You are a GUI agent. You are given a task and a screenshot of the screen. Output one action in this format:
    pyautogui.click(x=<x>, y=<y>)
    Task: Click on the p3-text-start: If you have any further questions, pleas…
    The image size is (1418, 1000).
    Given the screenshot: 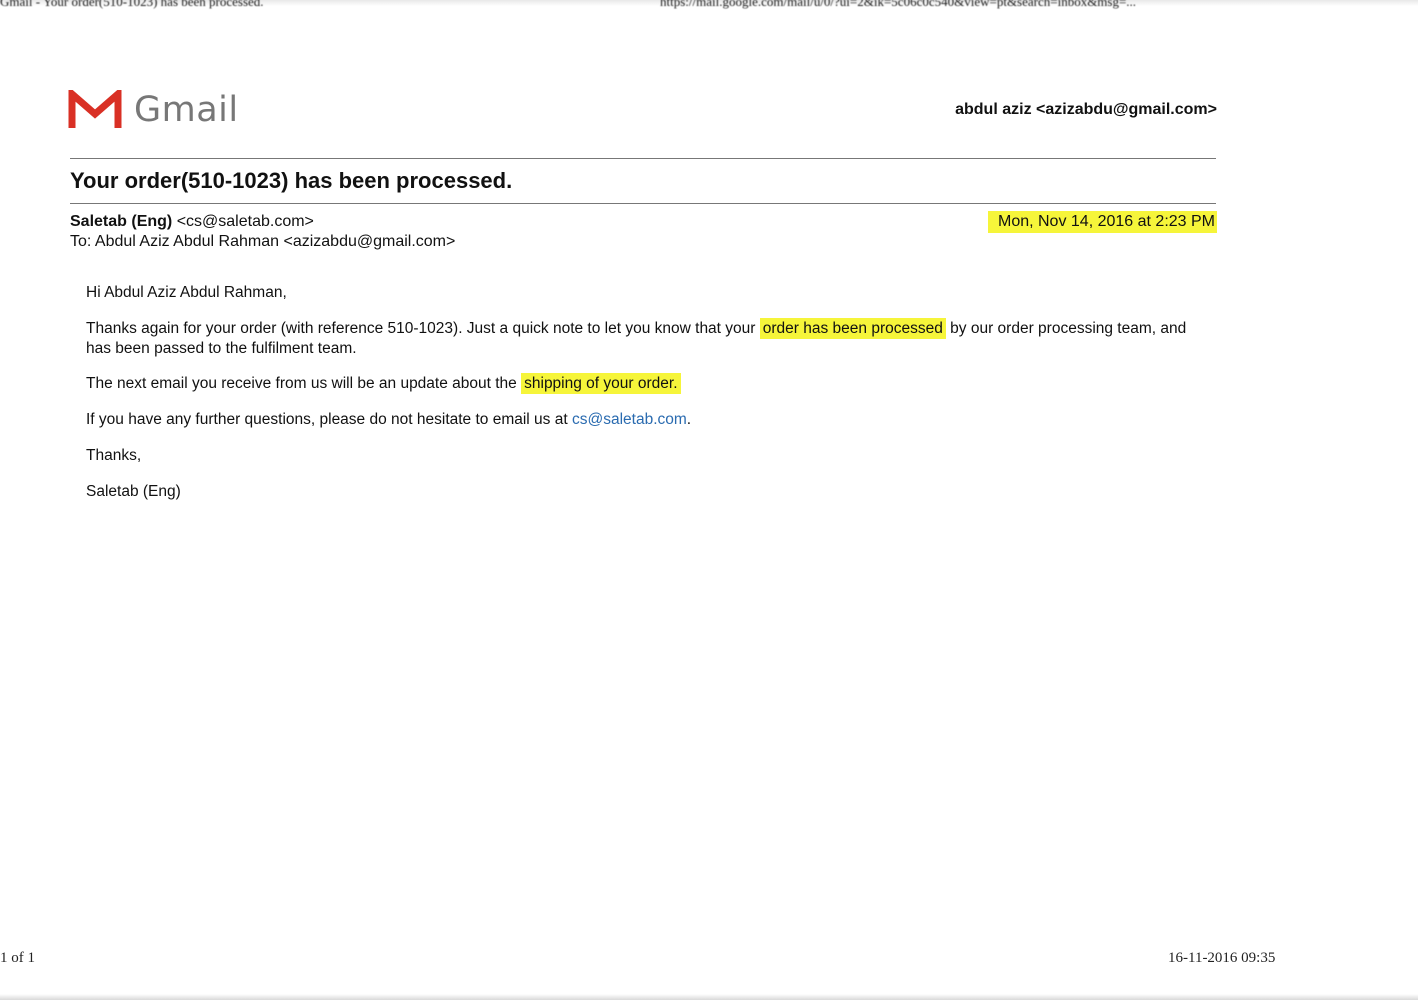 What is the action you would take?
    pyautogui.click(x=327, y=419)
    